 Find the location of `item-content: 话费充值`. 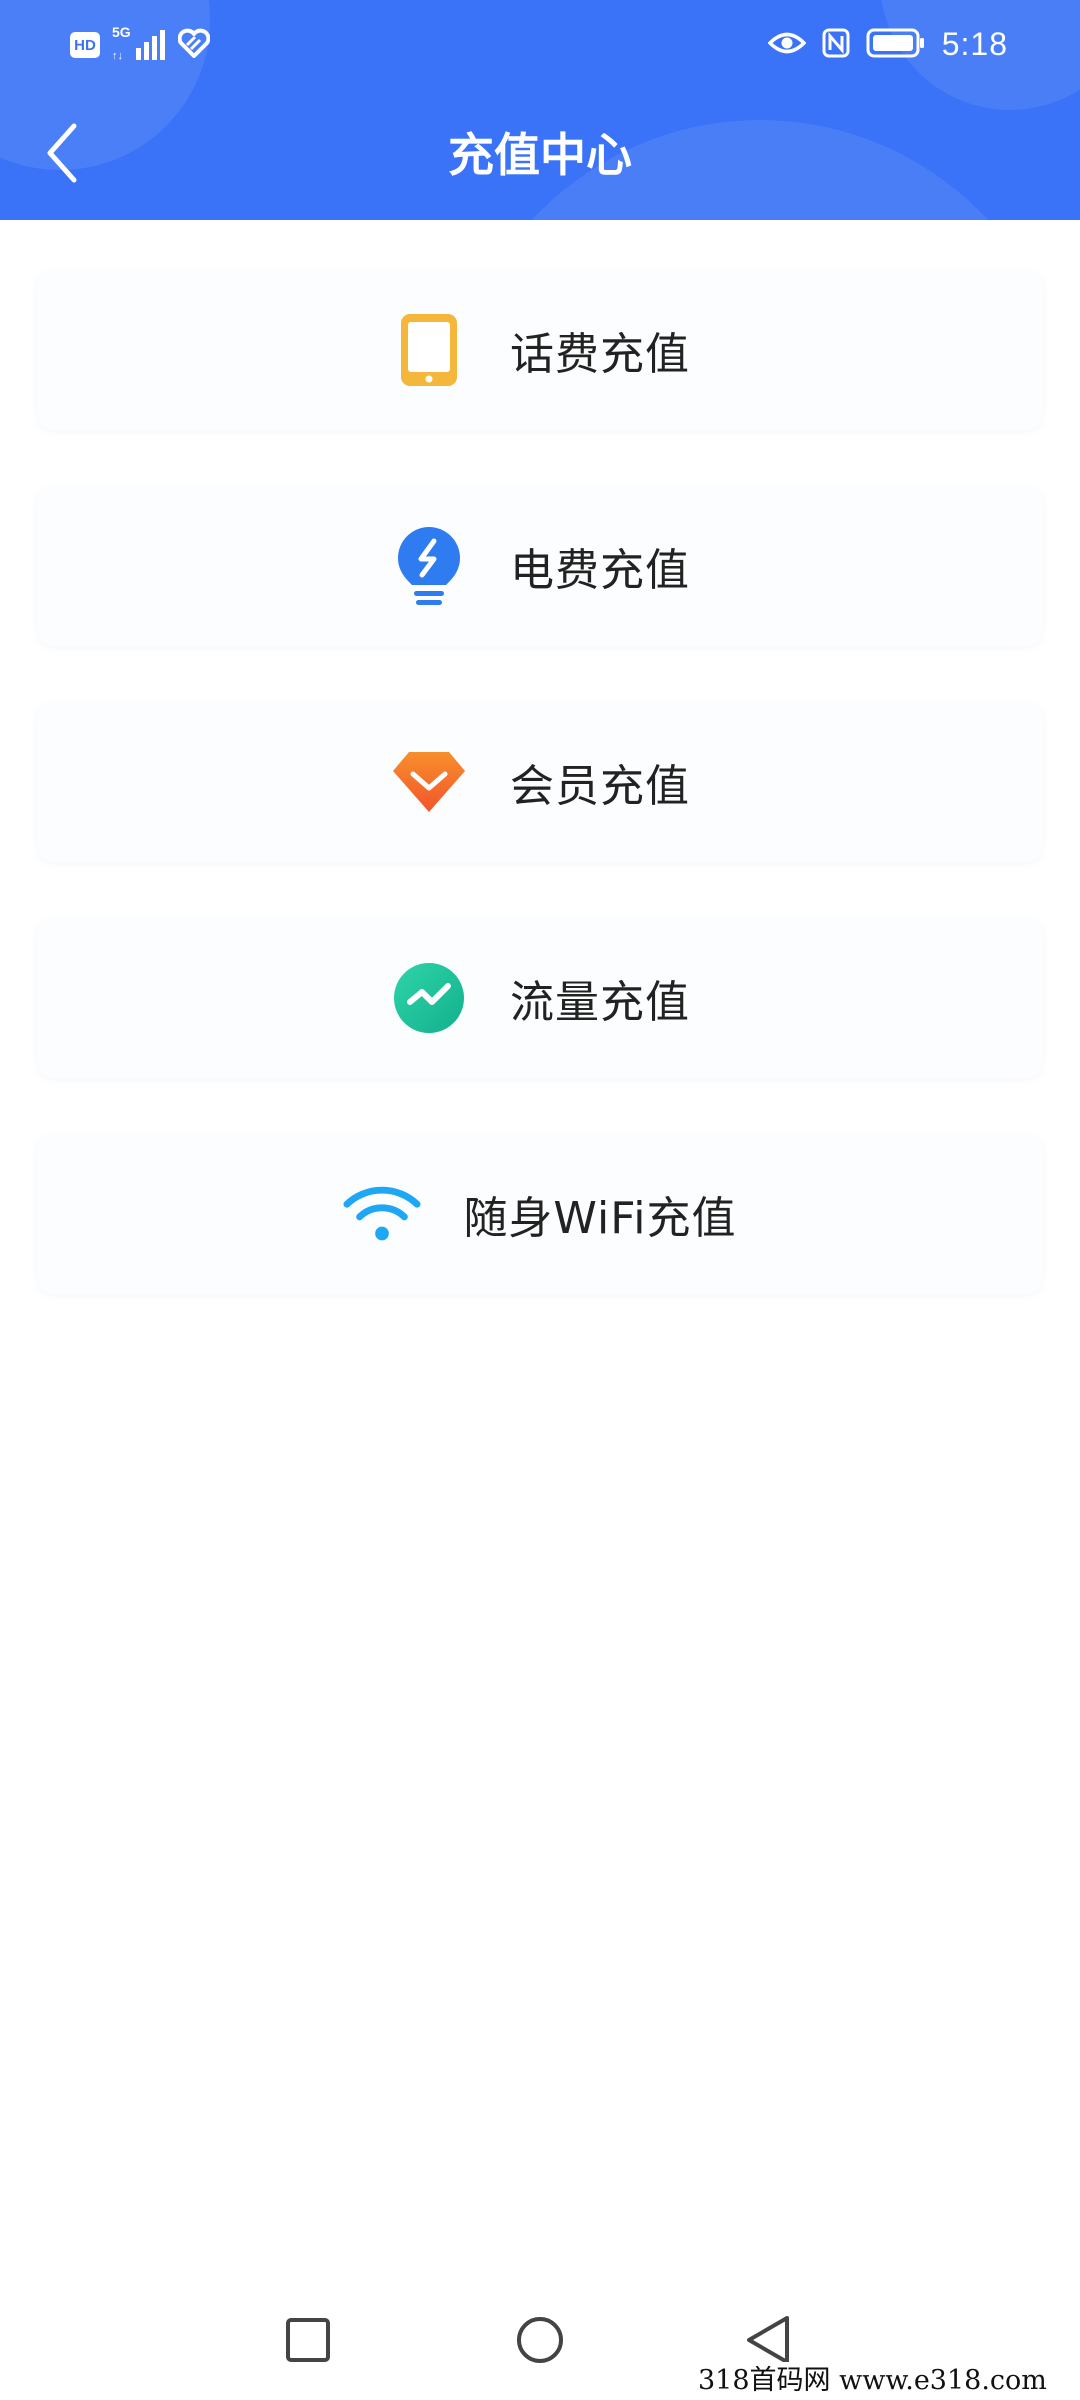

item-content: 话费充值 is located at coordinates (540, 350).